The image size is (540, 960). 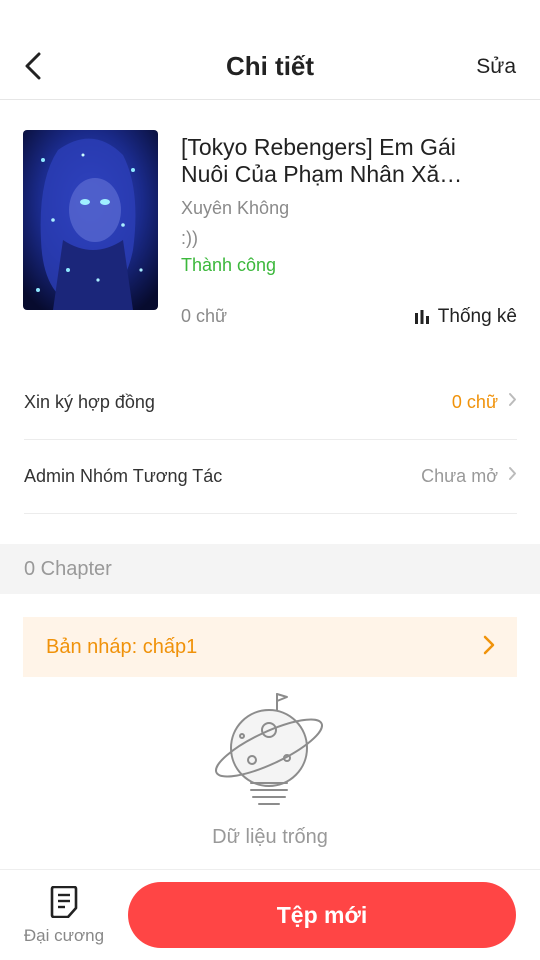 What do you see at coordinates (64, 935) in the screenshot?
I see `outline-label: Đại cương` at bounding box center [64, 935].